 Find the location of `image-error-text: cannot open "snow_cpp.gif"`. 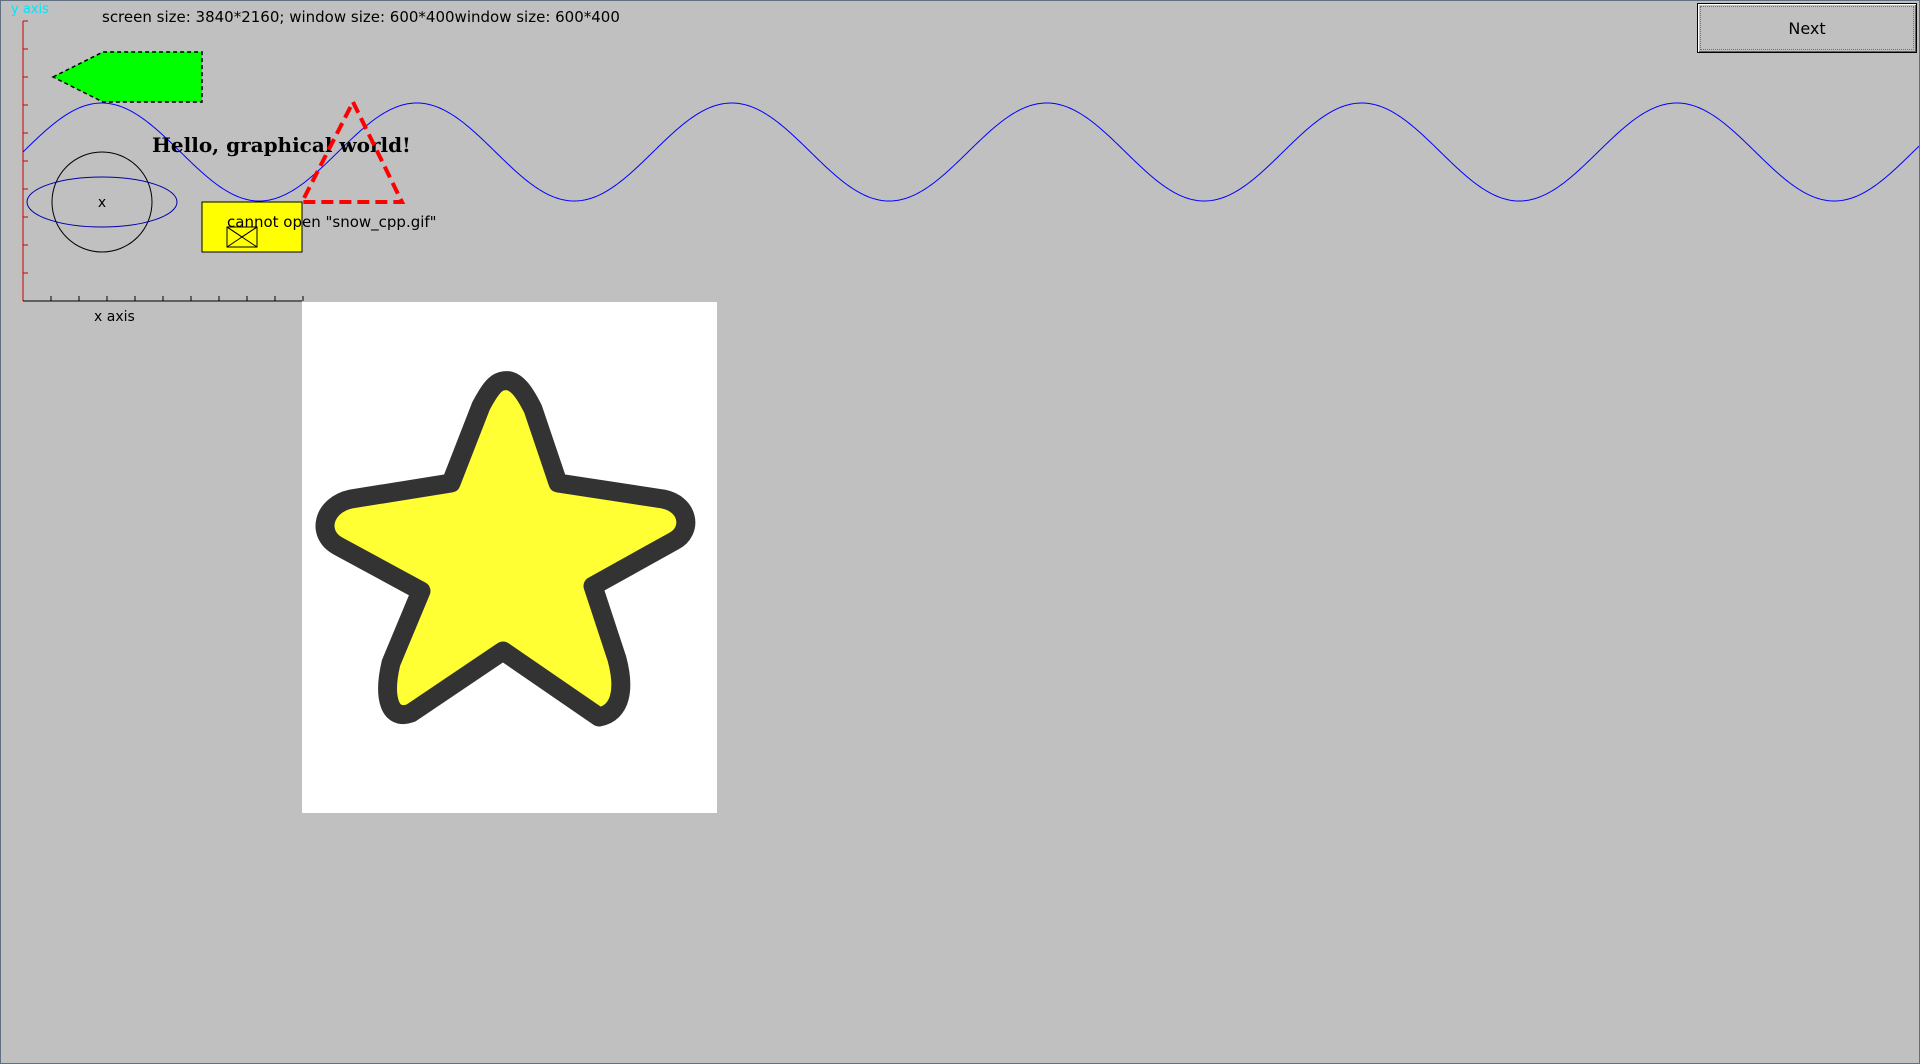

image-error-text: cannot open "snow_cpp.gif" is located at coordinates (332, 222).